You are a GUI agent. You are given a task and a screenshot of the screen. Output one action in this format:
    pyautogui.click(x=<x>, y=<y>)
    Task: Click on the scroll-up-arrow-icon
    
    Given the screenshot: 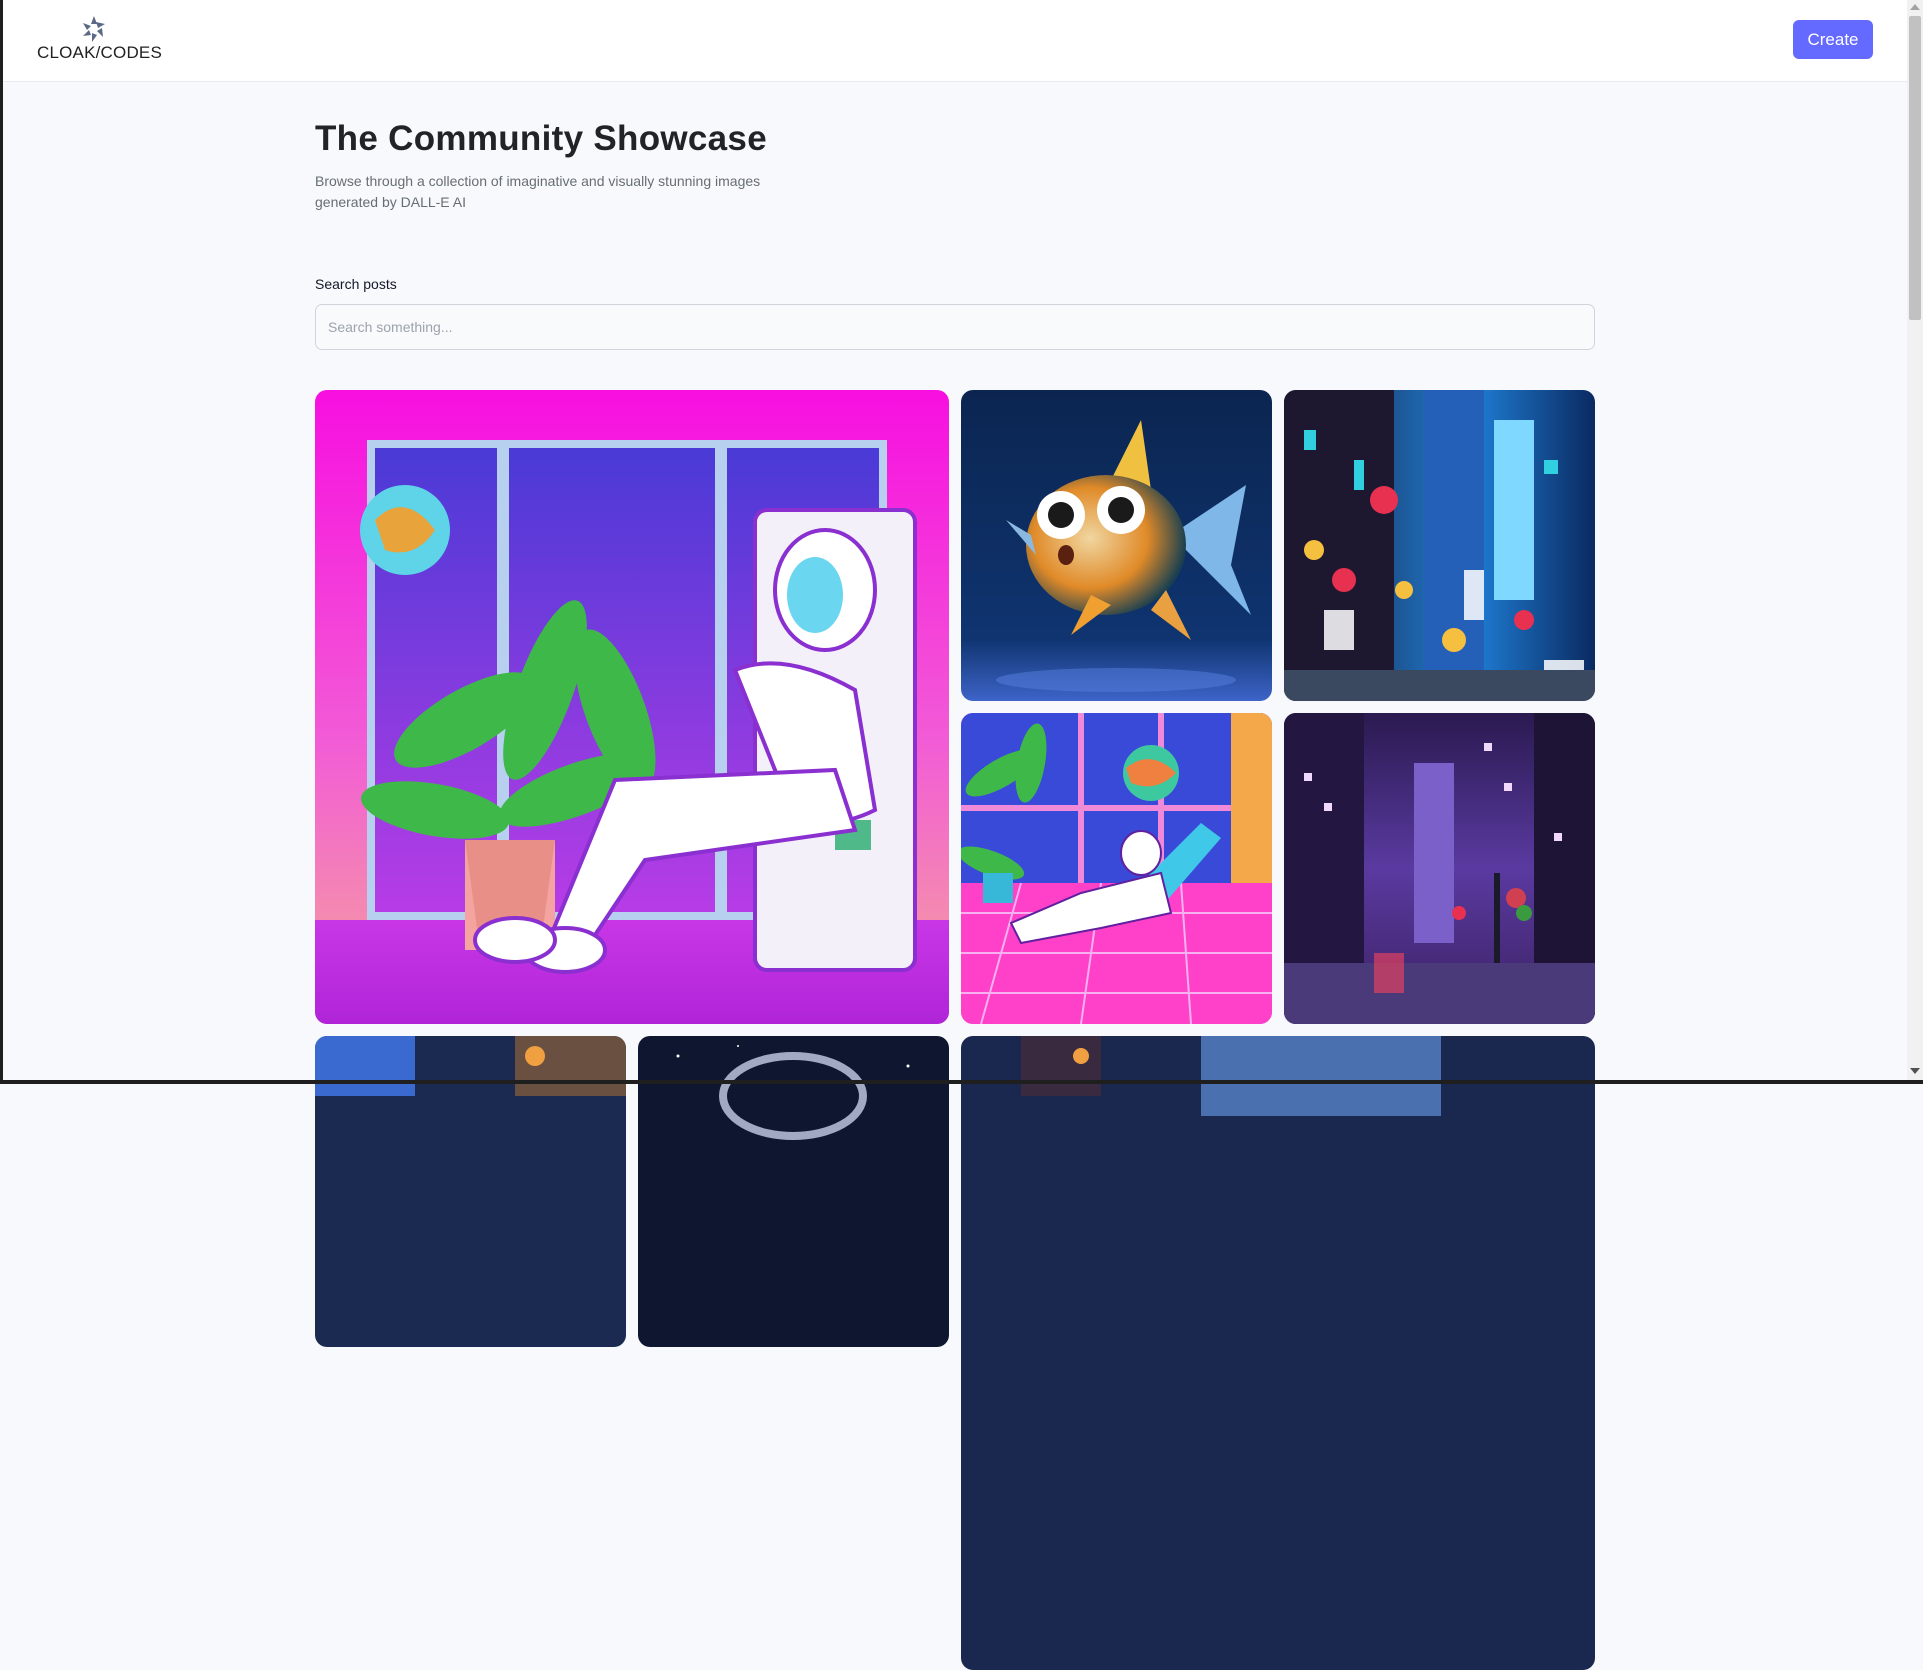 What is the action you would take?
    pyautogui.click(x=1915, y=7)
    